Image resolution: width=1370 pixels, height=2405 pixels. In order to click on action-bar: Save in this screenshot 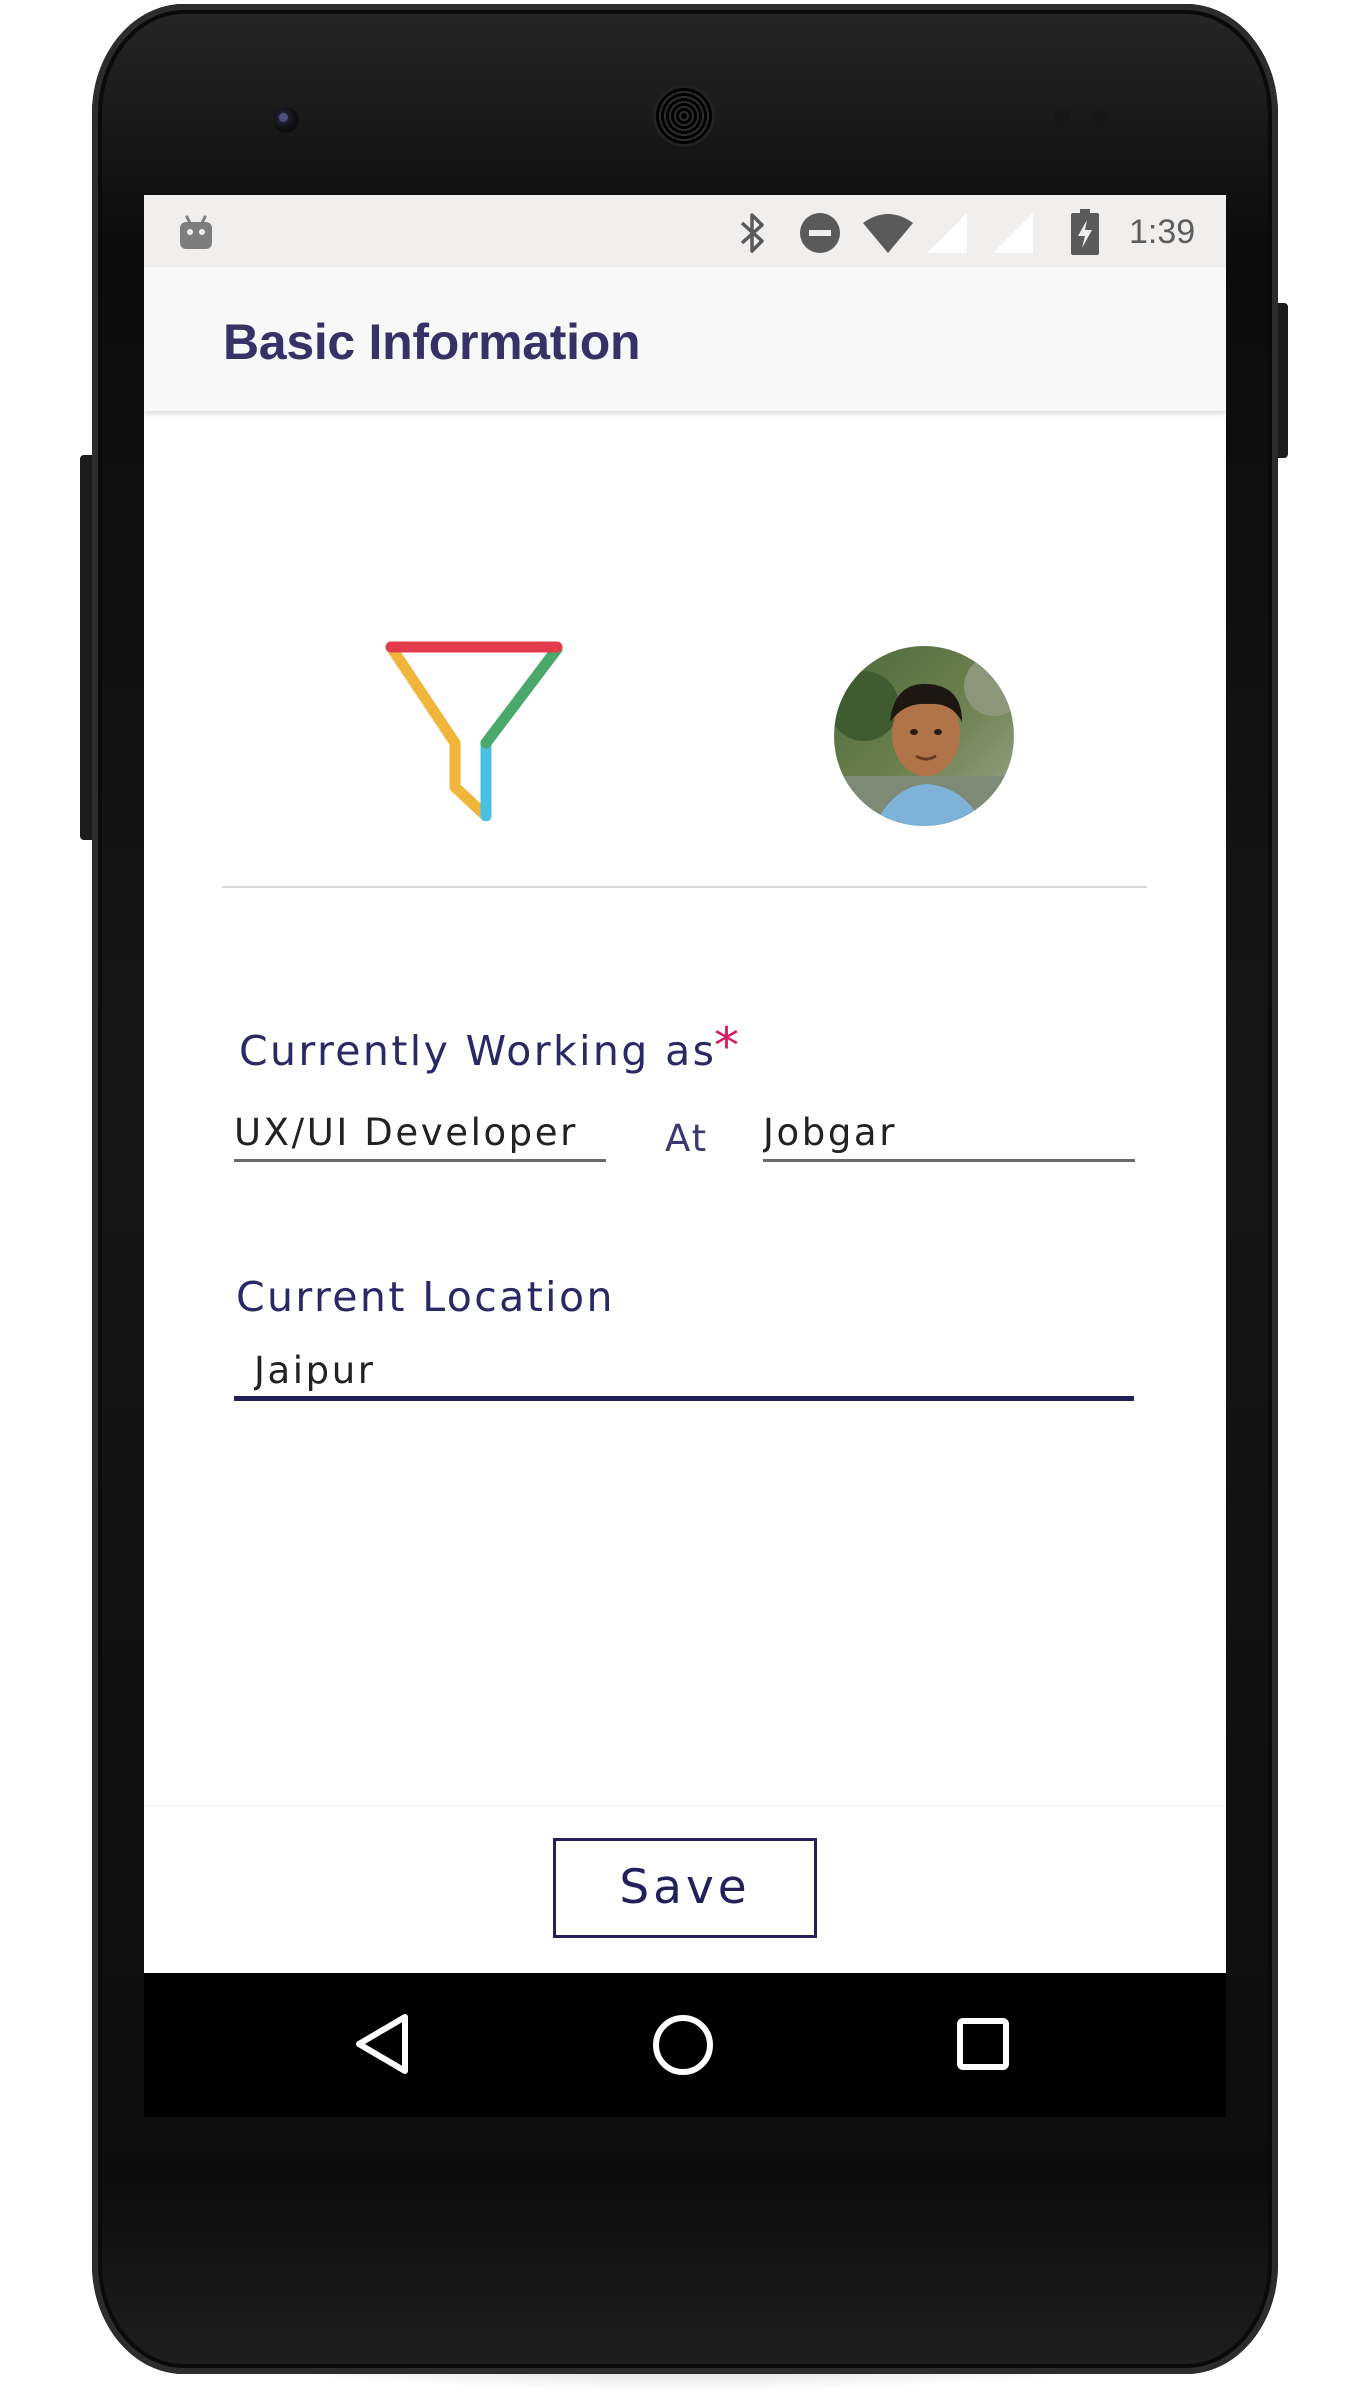, I will do `click(685, 1888)`.